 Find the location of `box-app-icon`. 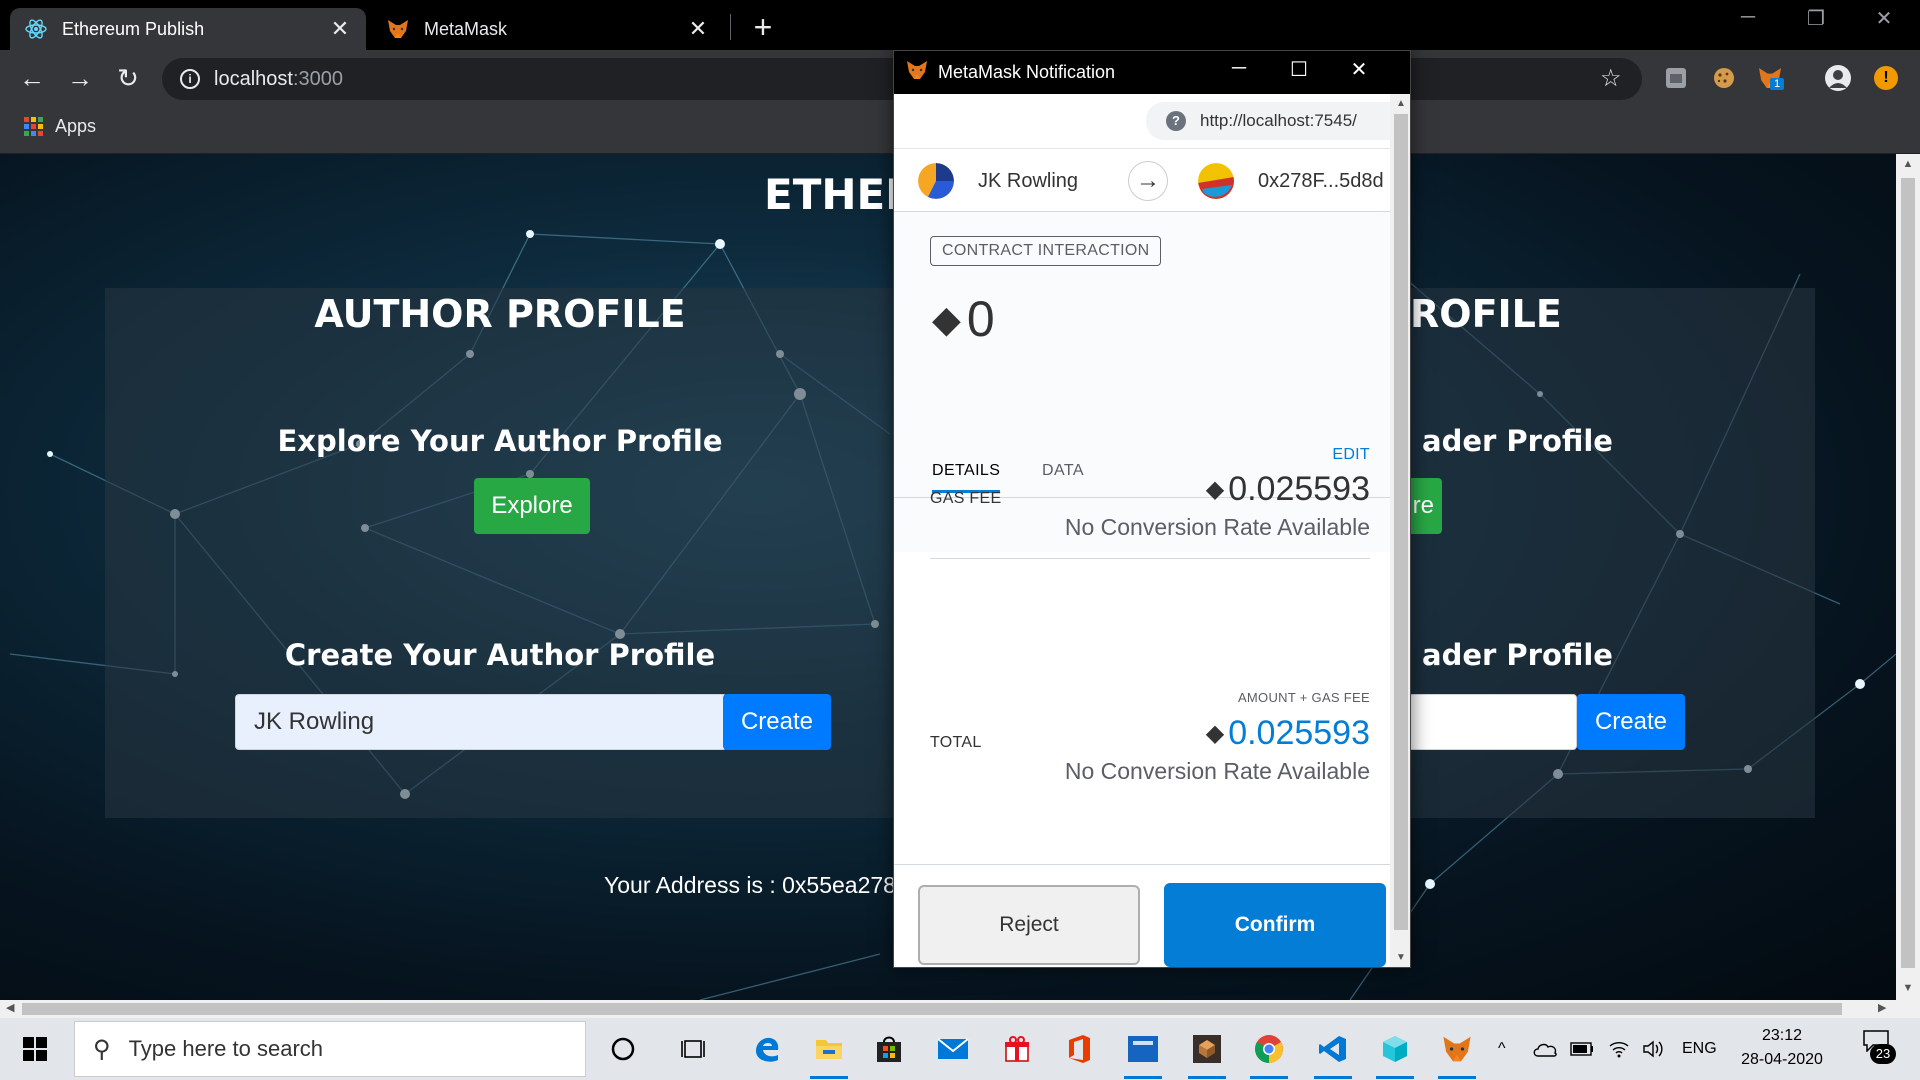

box-app-icon is located at coordinates (1207, 1052).